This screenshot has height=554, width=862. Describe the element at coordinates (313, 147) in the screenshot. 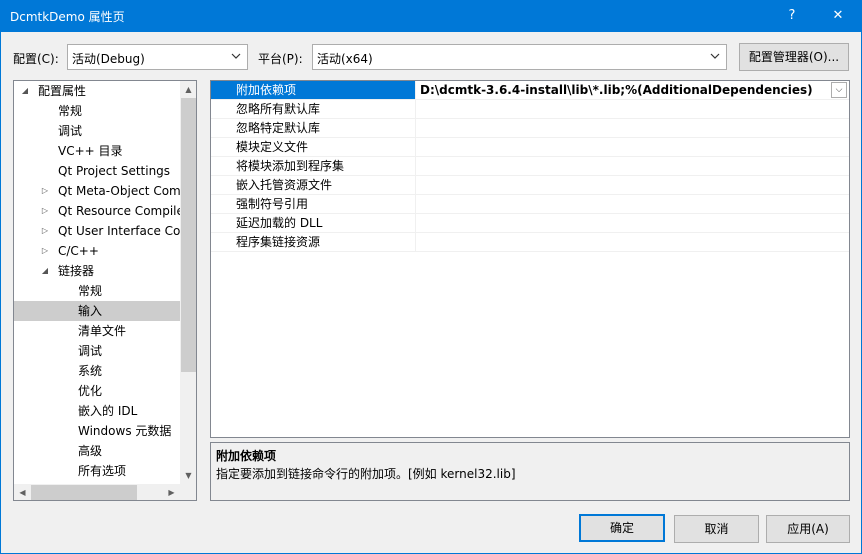

I see `property-name: 模块定义文件` at that location.